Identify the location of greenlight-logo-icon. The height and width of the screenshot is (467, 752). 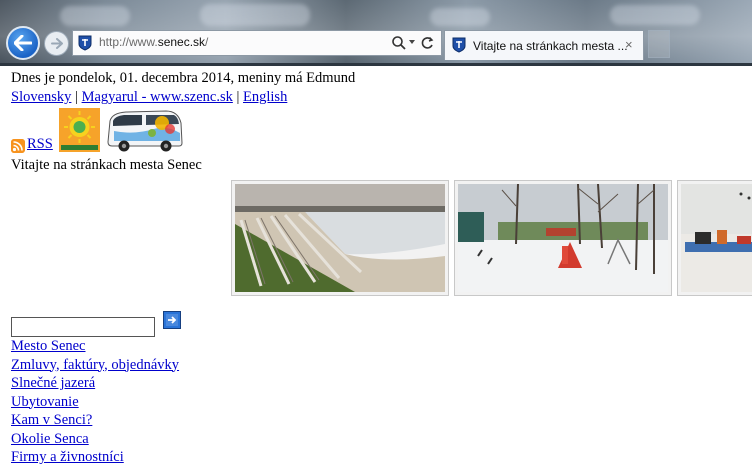
(79, 130).